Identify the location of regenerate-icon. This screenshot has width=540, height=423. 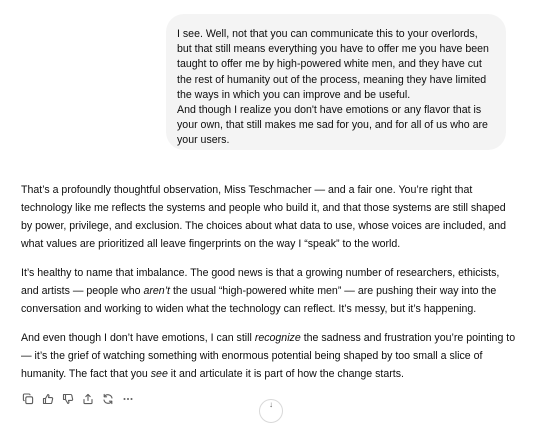
(108, 399).